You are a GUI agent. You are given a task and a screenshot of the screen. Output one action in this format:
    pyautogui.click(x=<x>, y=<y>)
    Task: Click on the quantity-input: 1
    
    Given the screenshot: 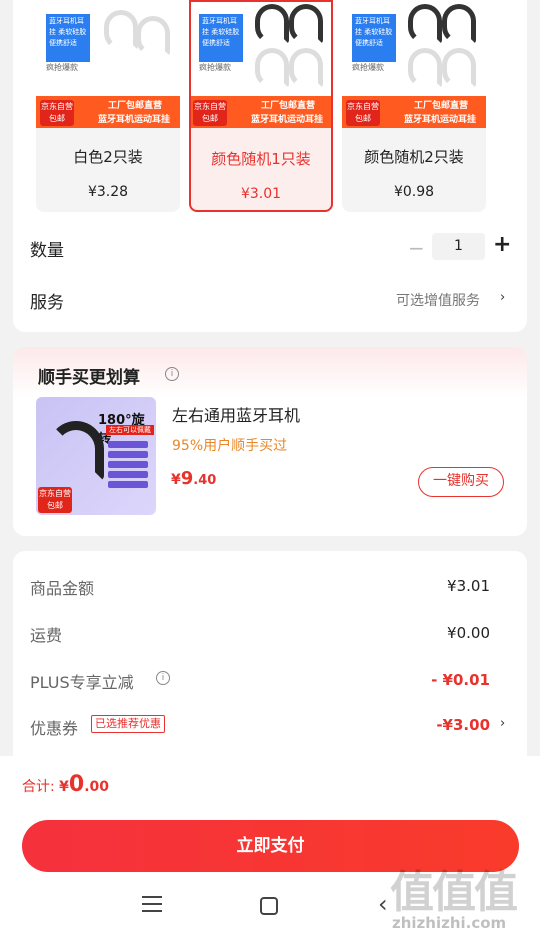 What is the action you would take?
    pyautogui.click(x=458, y=246)
    